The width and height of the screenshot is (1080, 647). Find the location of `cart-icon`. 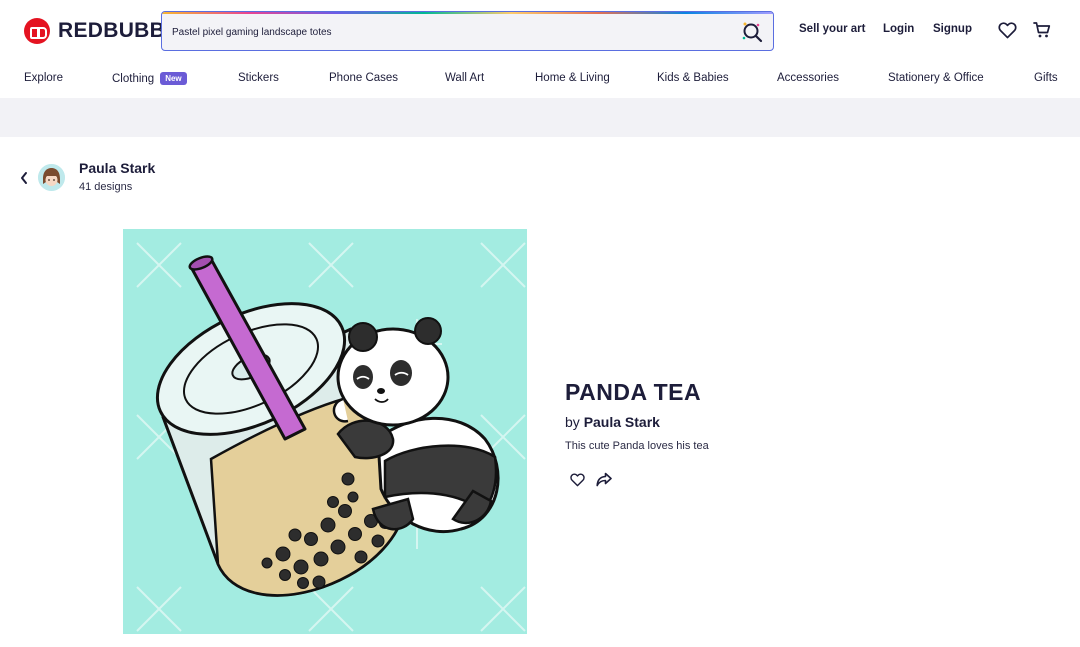

cart-icon is located at coordinates (1042, 30).